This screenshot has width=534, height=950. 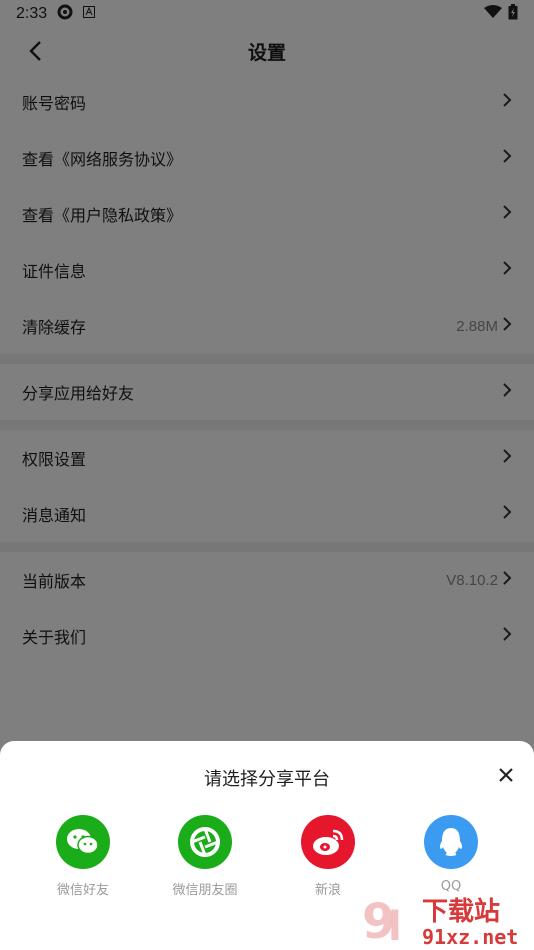 I want to click on moments-icon, so click(x=205, y=842).